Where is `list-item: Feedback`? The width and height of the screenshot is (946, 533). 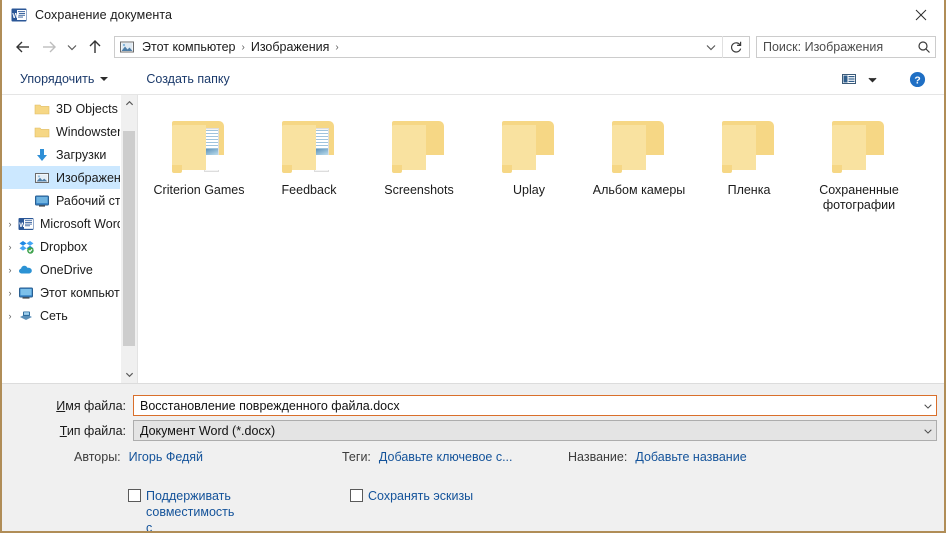
list-item: Feedback is located at coordinates (309, 169).